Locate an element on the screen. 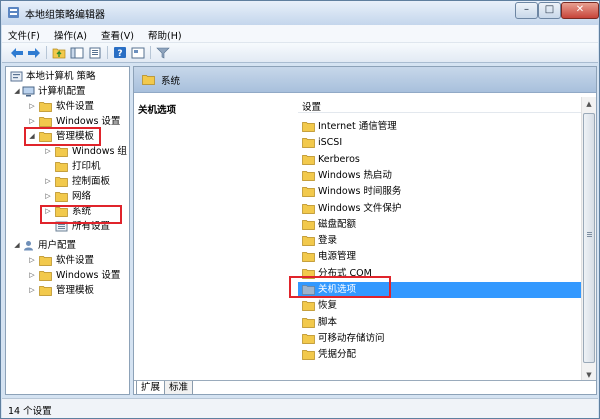  toolbar-separator is located at coordinates (46, 52).